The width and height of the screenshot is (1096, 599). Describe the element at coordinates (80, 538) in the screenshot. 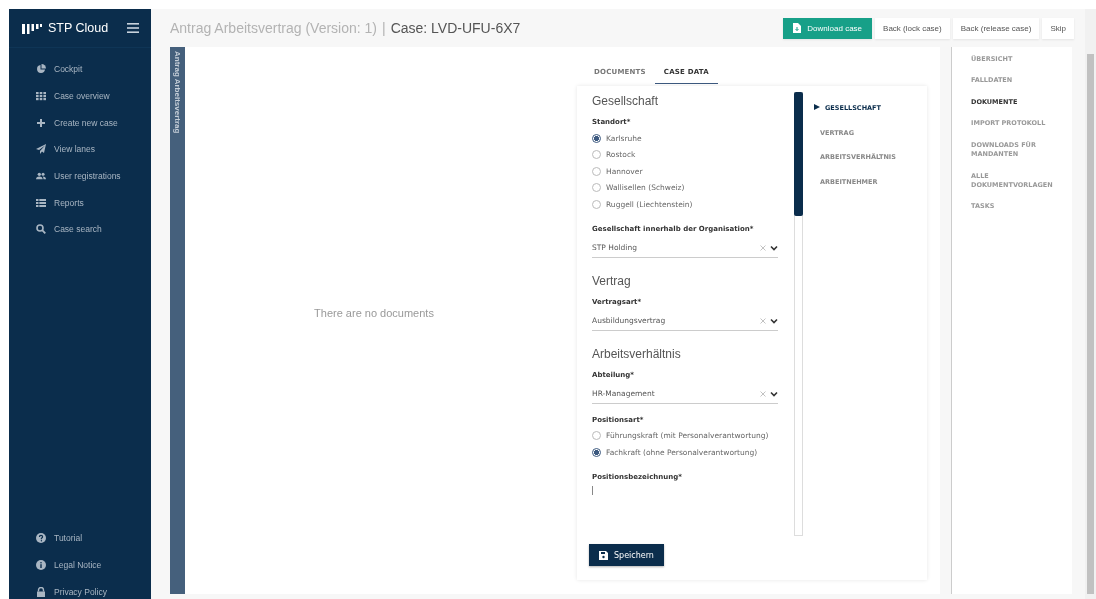

I see `sidebar-item: Tutorial` at that location.